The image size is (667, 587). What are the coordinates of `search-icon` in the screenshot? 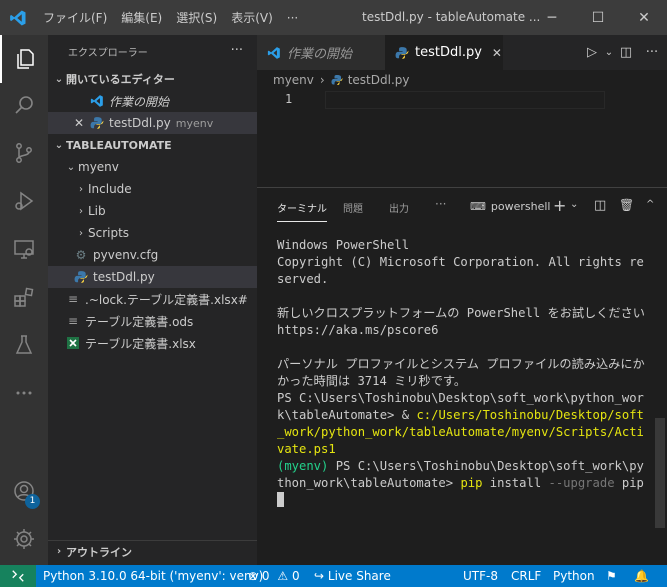 It's located at (24, 105).